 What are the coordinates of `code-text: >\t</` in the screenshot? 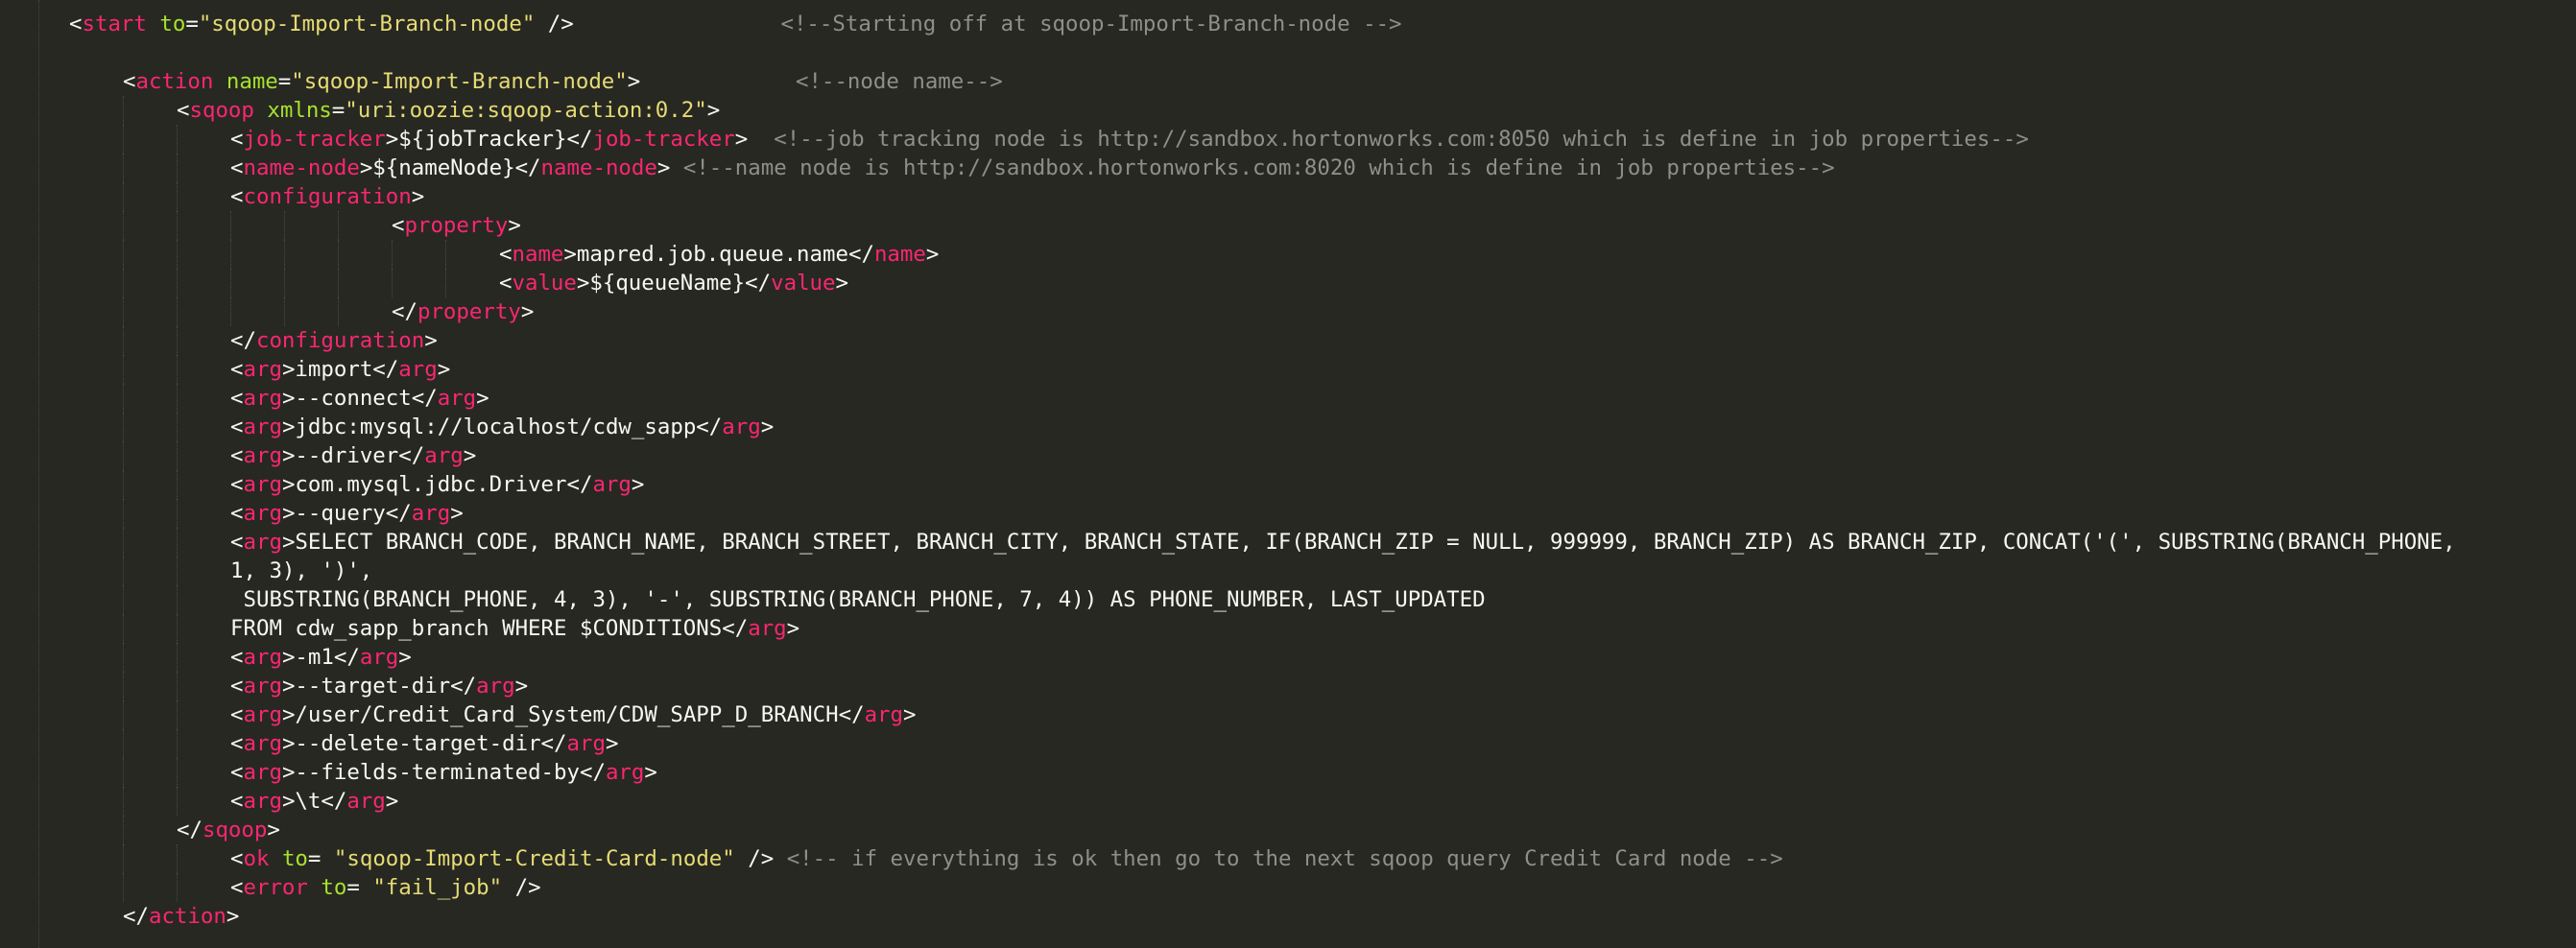 It's located at (314, 801).